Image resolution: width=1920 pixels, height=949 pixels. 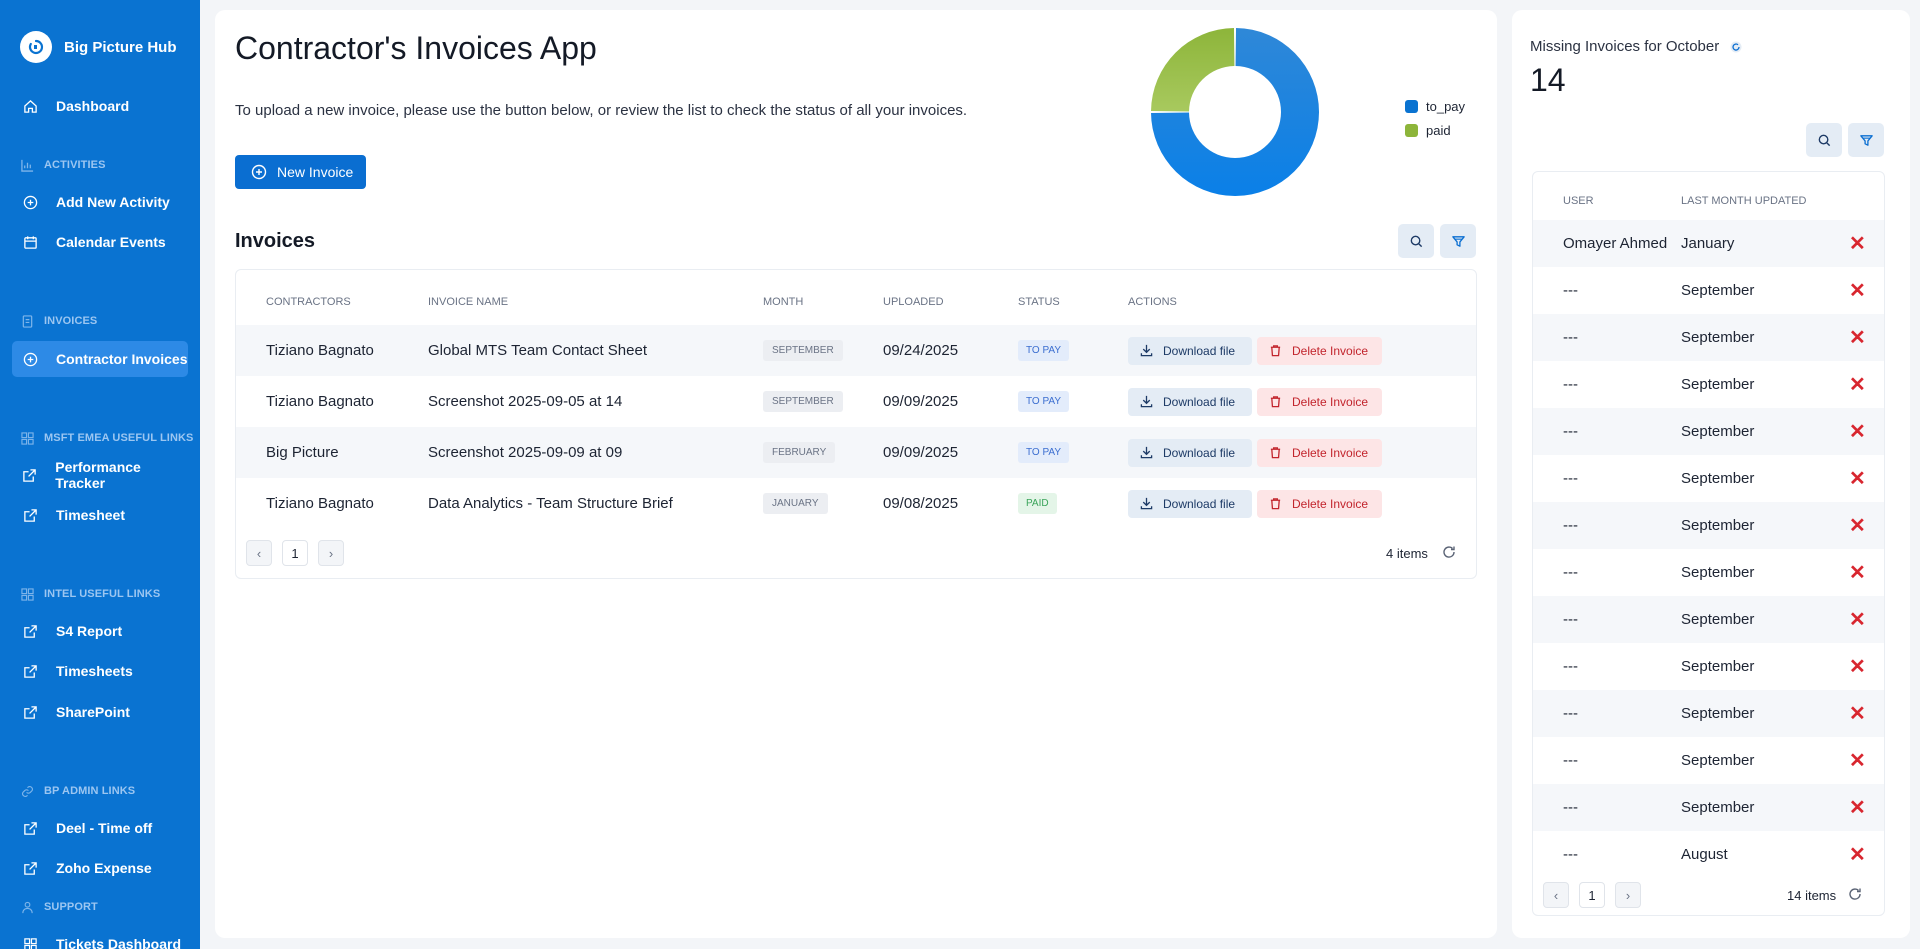 I want to click on filter-icon, so click(x=1866, y=140).